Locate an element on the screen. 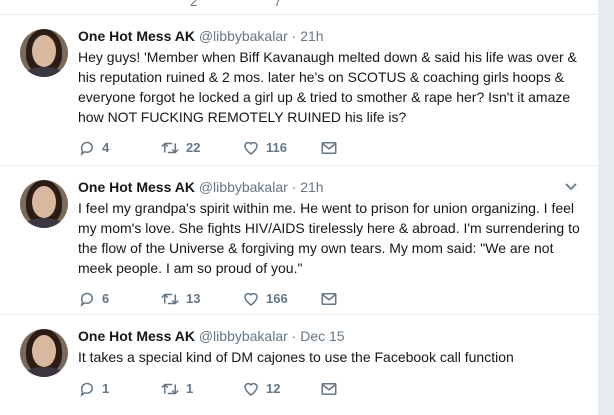 The height and width of the screenshot is (415, 614). timestamp: Dec 15 is located at coordinates (322, 336).